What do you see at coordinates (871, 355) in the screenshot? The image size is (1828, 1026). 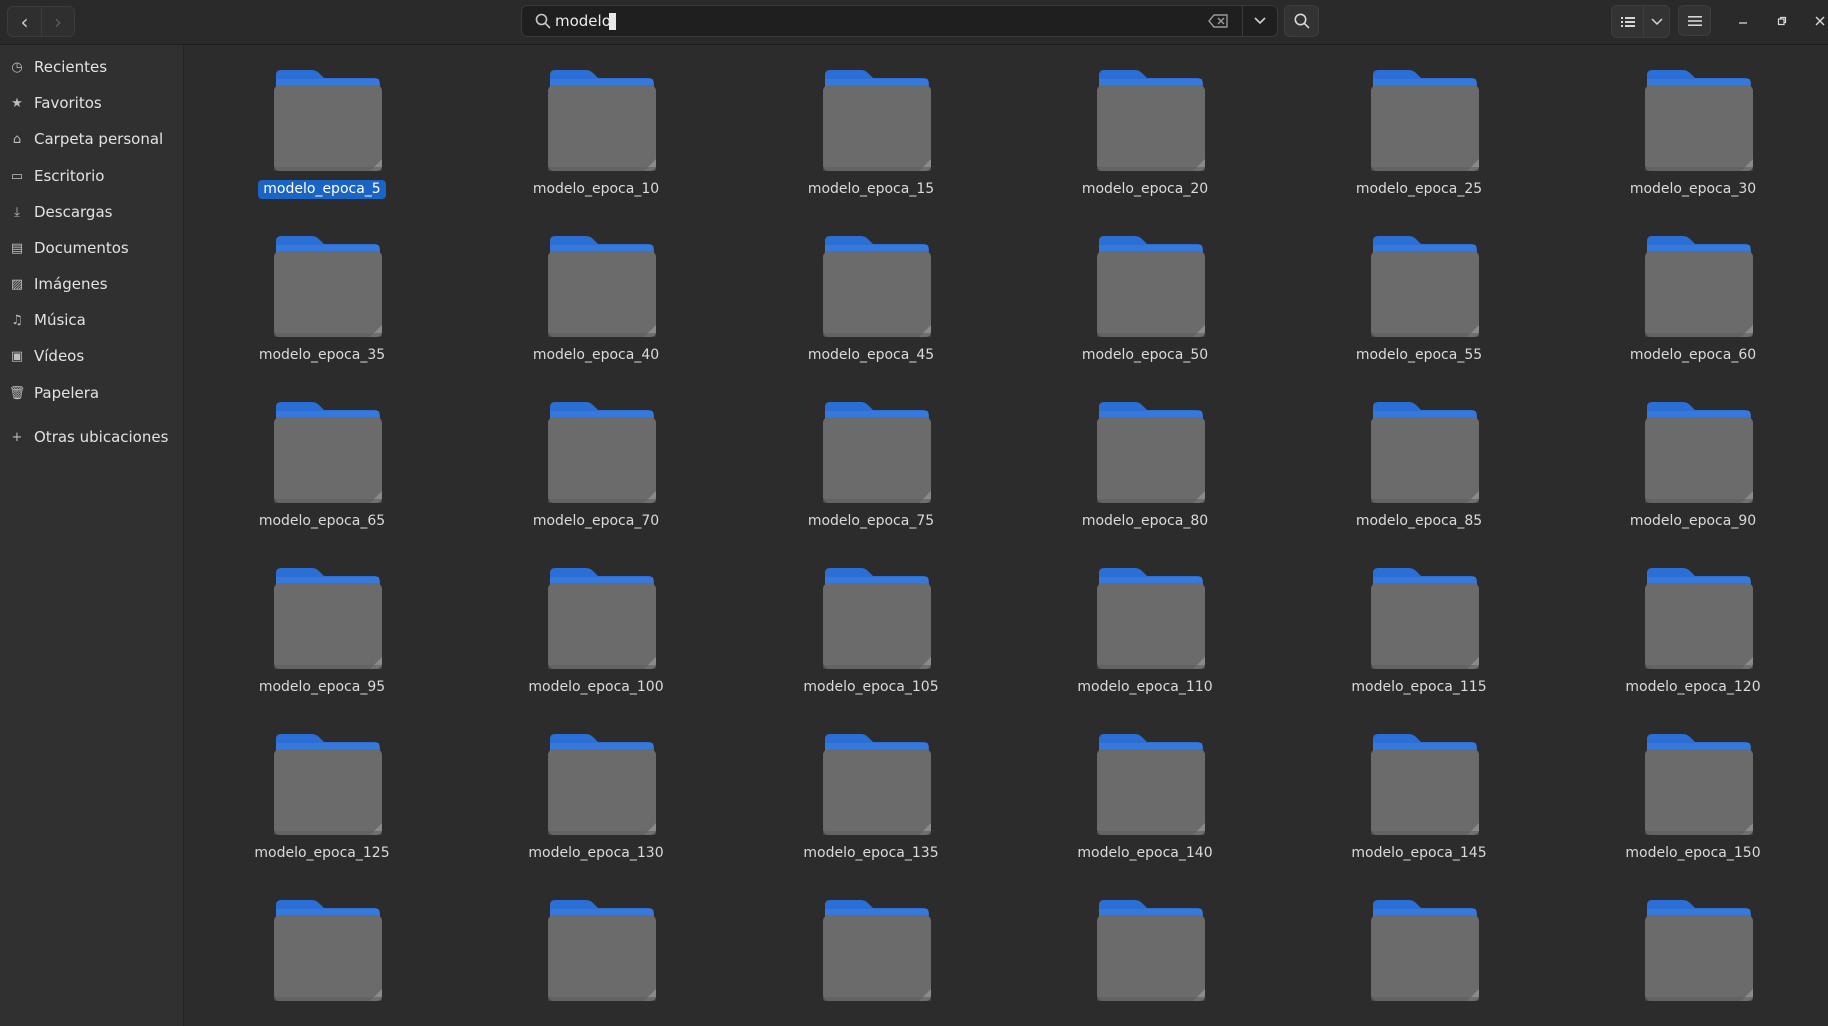 I see `folder-name-text: modelo_epoca_45` at bounding box center [871, 355].